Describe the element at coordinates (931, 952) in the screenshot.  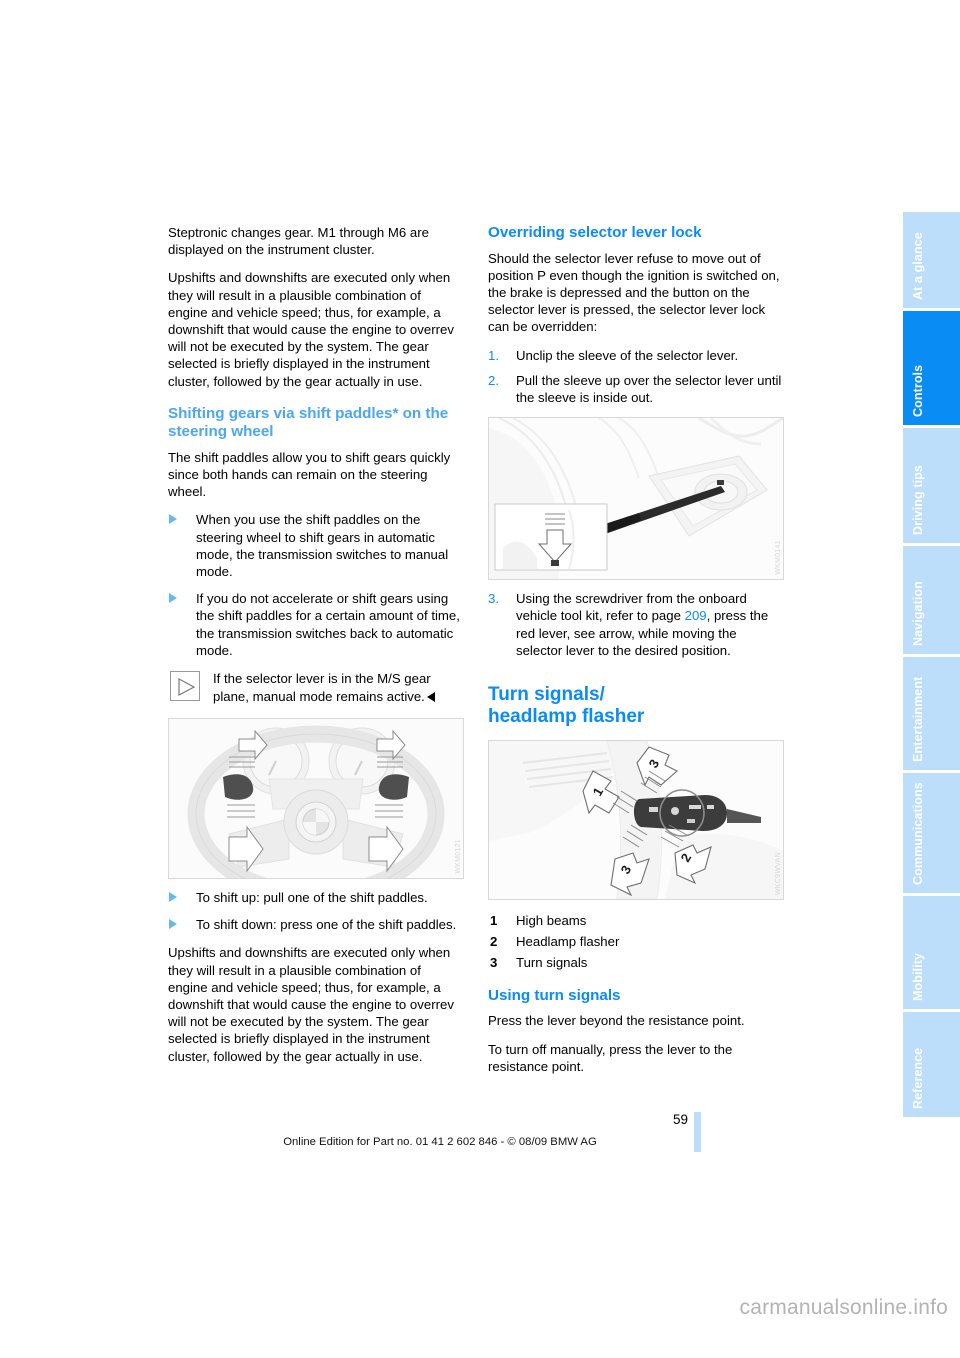
I see `side-tab-mobility: Mobility` at that location.